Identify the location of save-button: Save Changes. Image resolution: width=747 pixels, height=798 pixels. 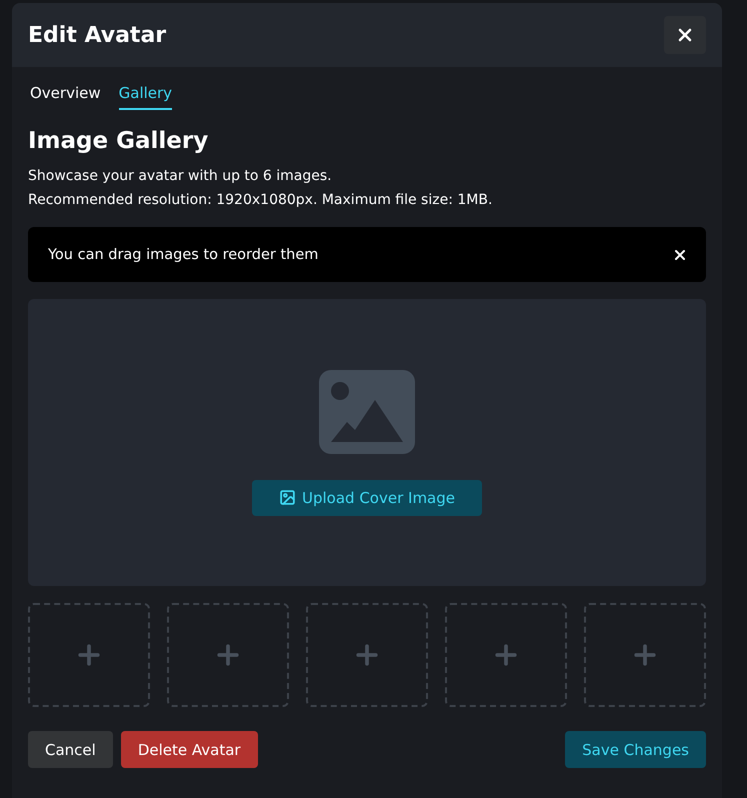
(635, 749).